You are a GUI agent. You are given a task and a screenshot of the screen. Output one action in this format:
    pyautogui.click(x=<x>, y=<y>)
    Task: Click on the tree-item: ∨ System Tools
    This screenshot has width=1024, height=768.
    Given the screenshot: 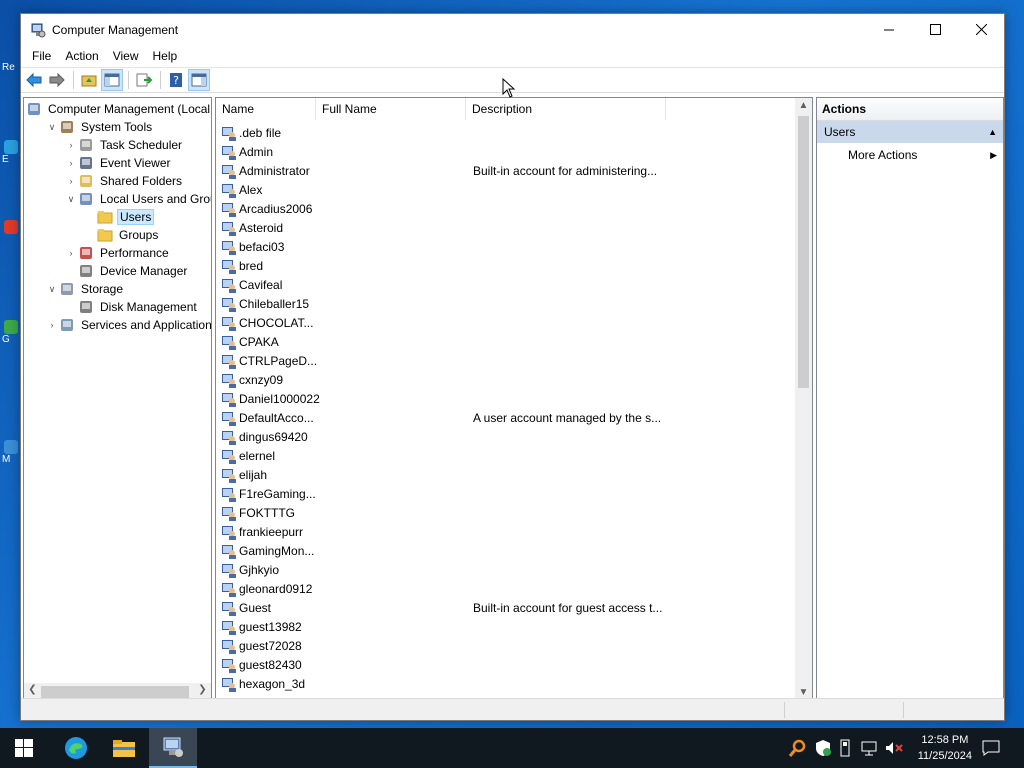 What is the action you would take?
    pyautogui.click(x=99, y=127)
    